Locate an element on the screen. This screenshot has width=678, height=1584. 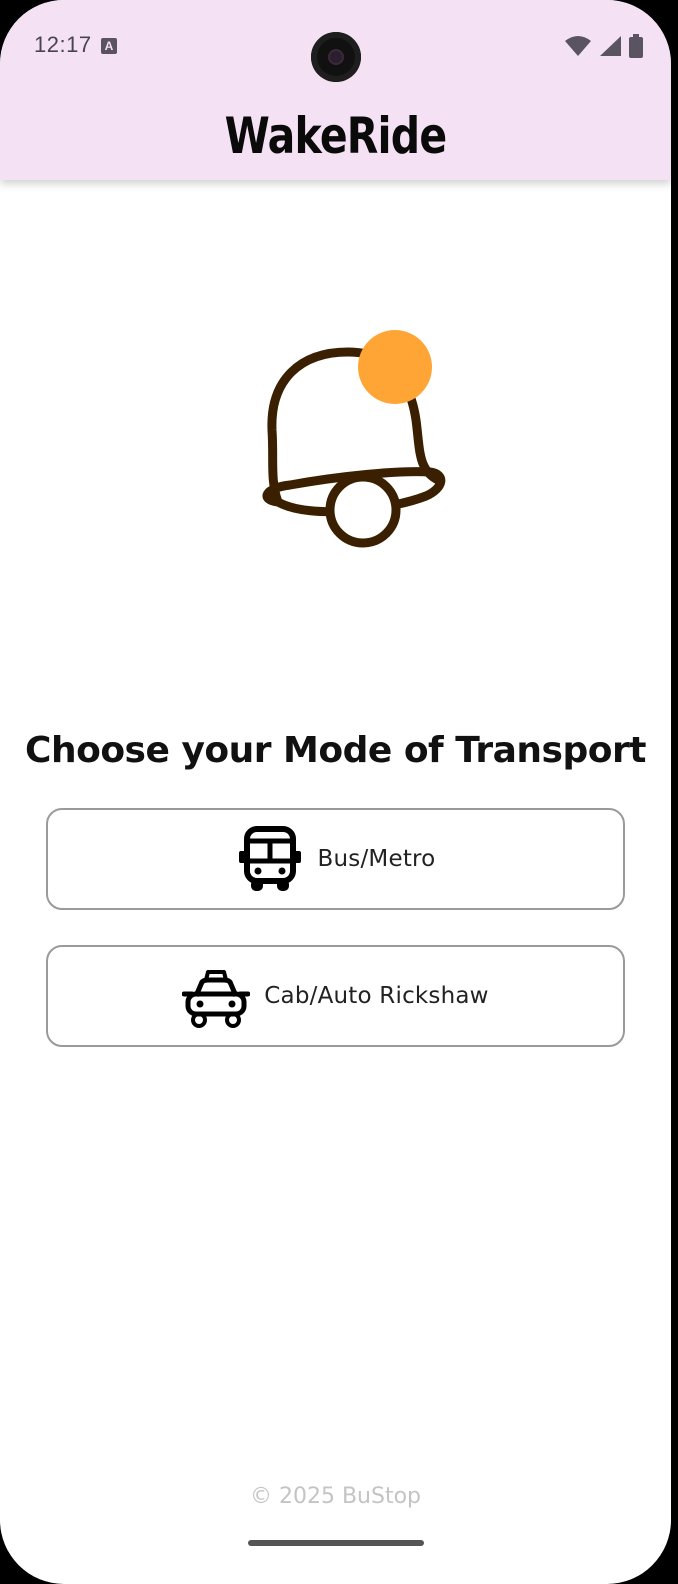
wifi-icon is located at coordinates (578, 46).